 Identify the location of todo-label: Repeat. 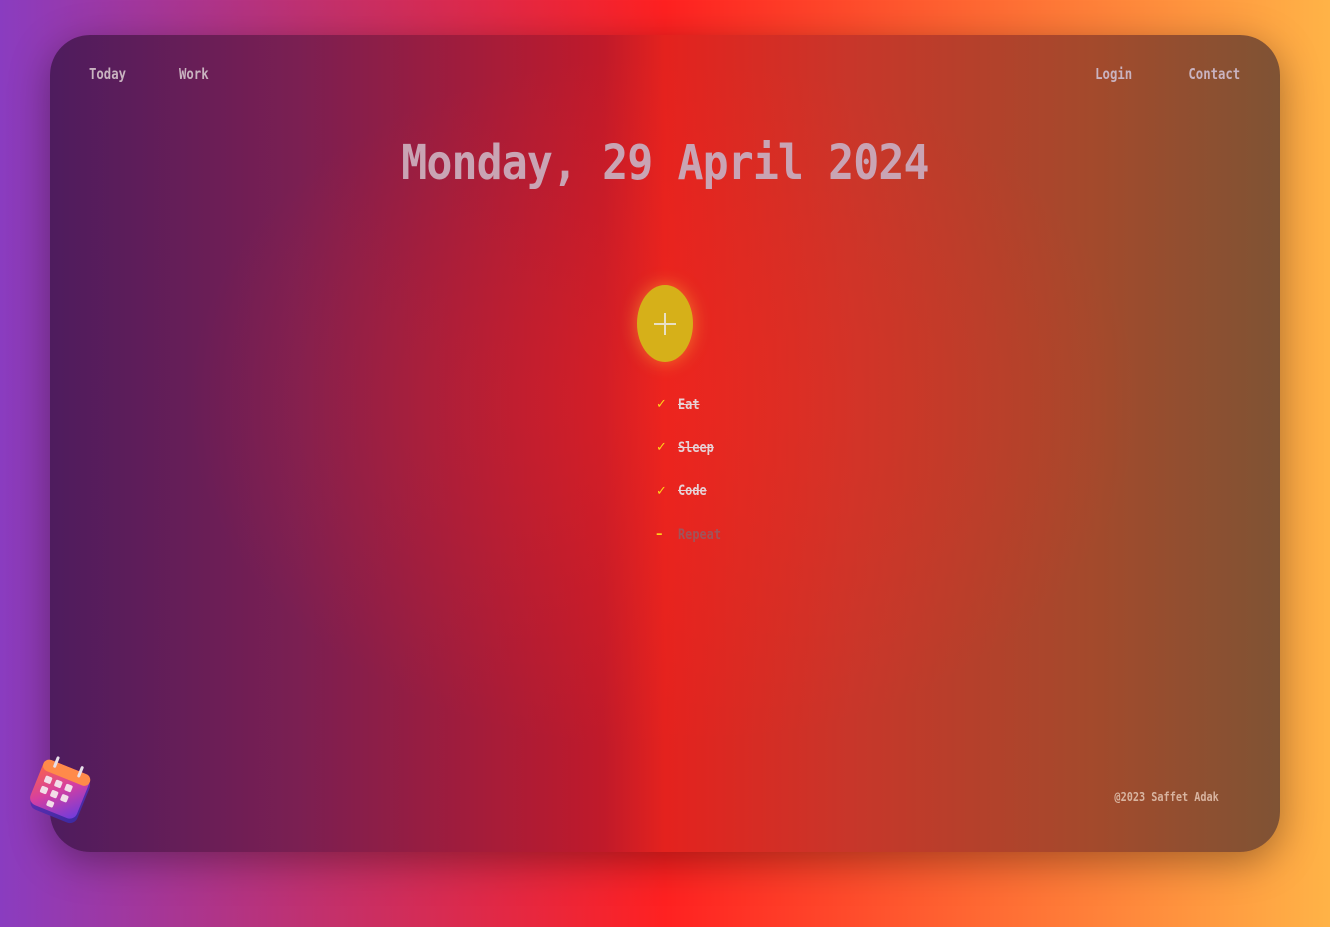
(699, 534).